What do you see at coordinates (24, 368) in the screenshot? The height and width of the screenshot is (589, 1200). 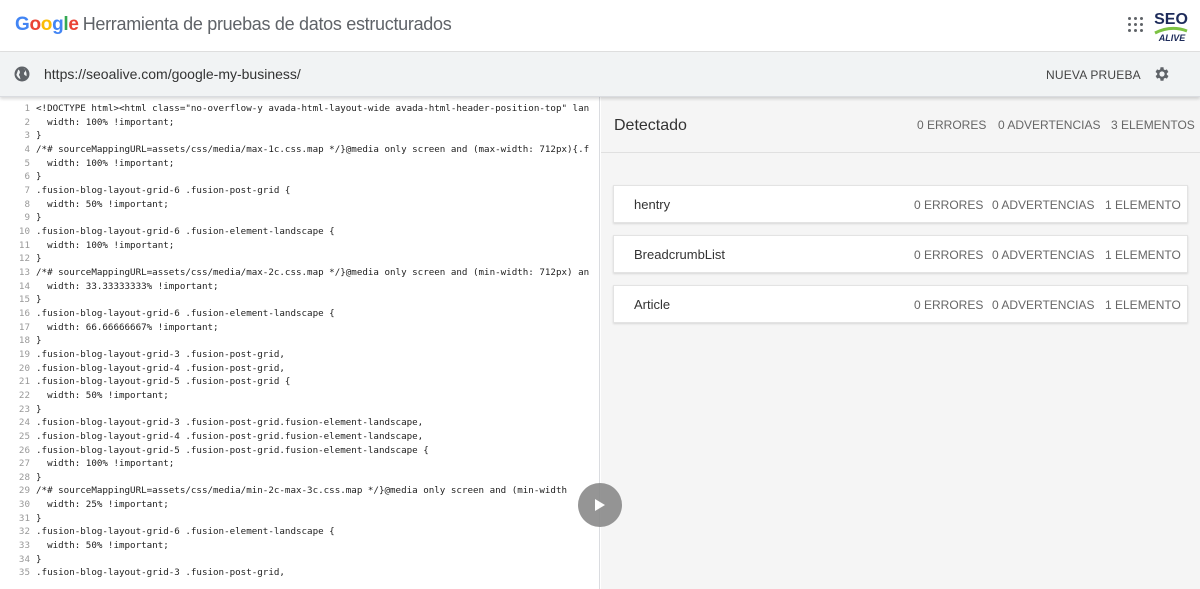 I see `line-number: 20` at bounding box center [24, 368].